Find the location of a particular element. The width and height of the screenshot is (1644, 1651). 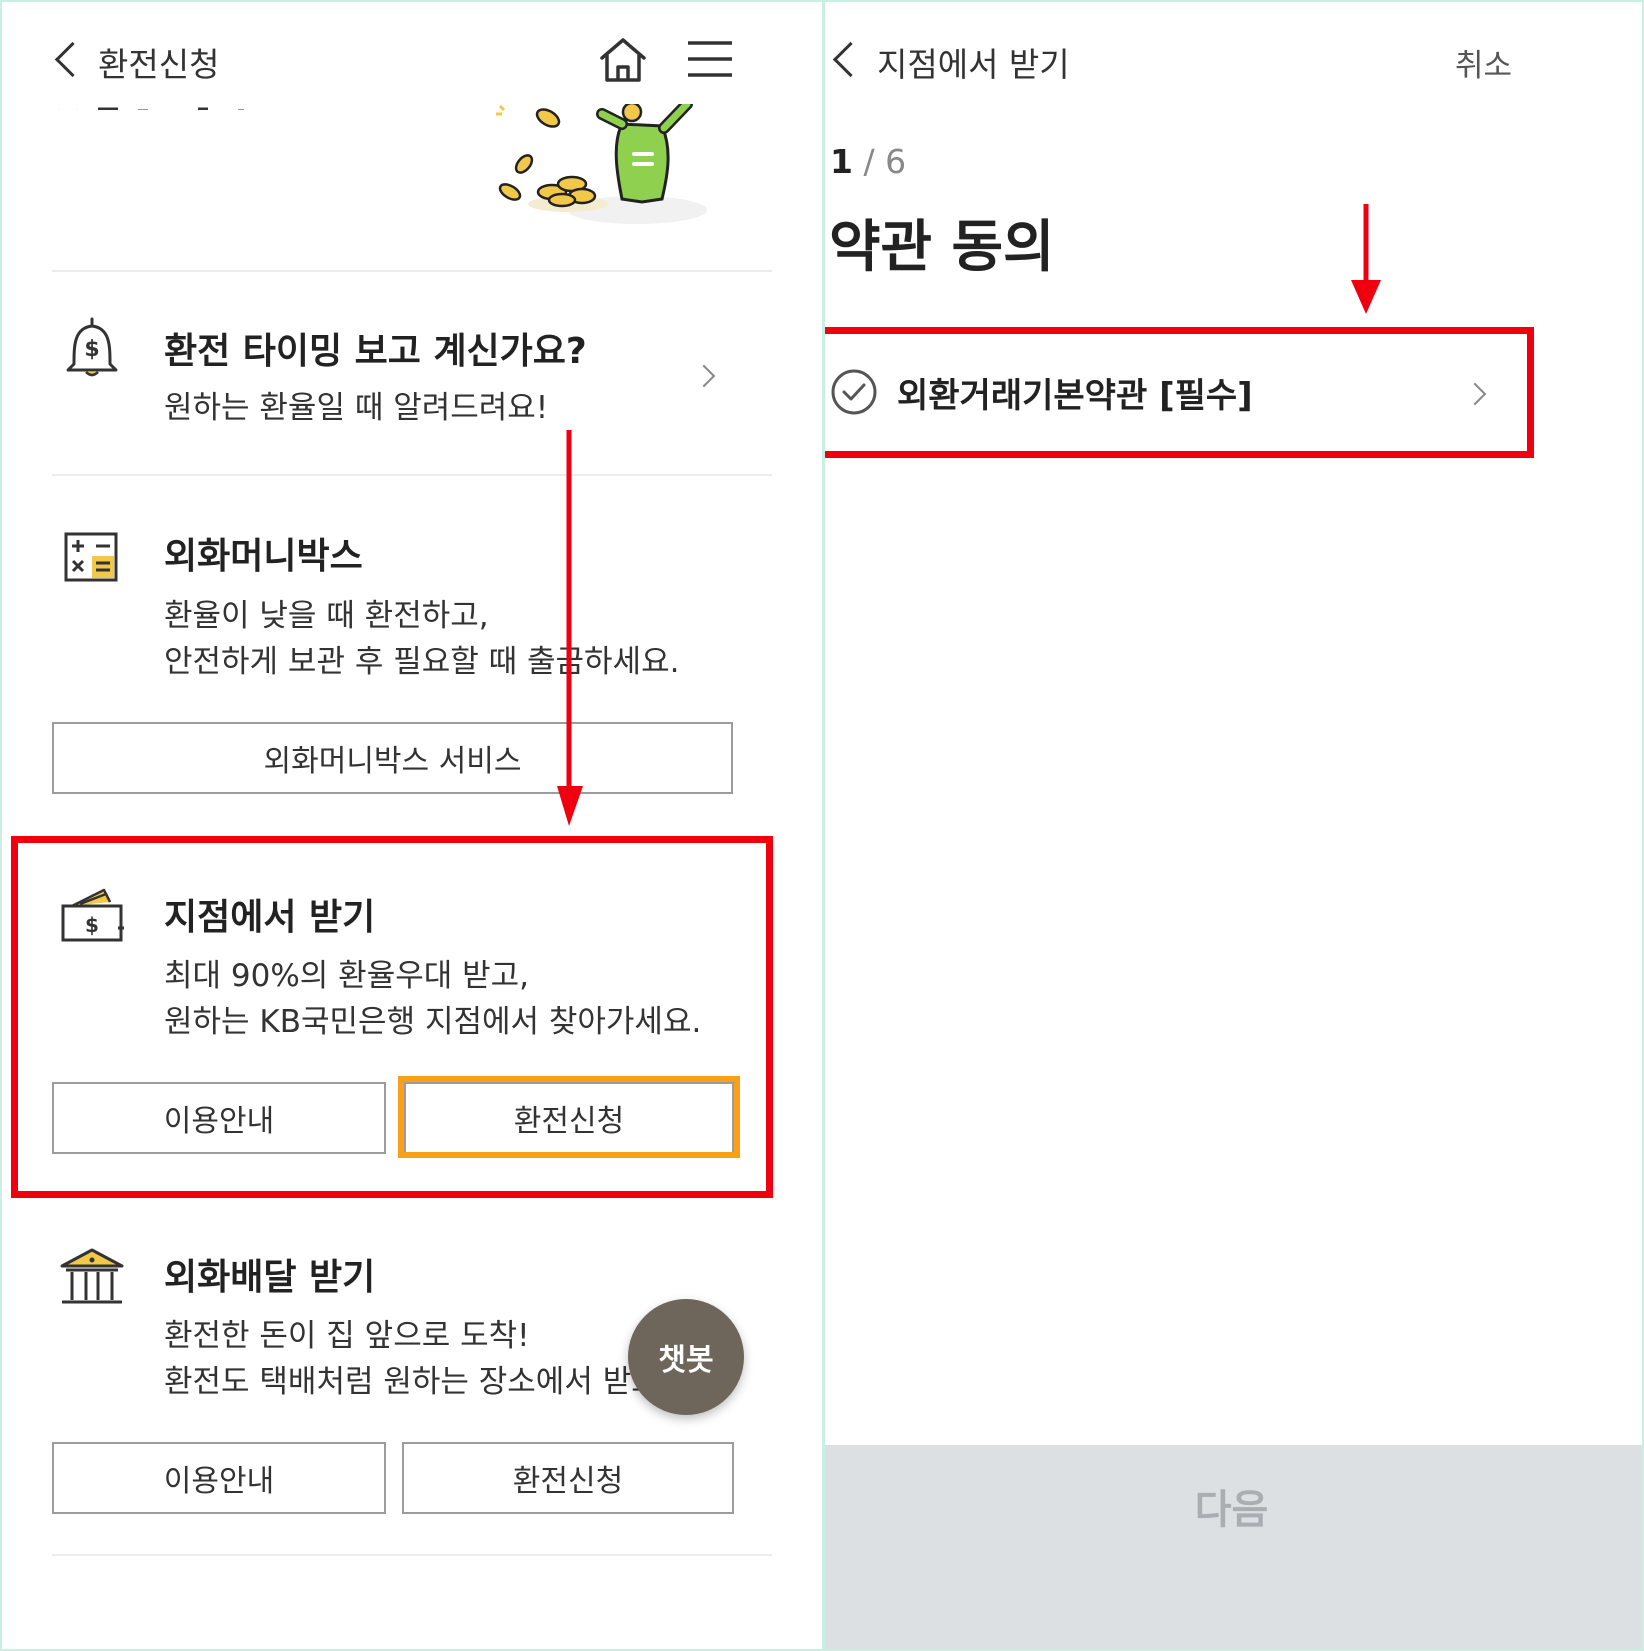

highlight-box-apply-button is located at coordinates (569, 1117).